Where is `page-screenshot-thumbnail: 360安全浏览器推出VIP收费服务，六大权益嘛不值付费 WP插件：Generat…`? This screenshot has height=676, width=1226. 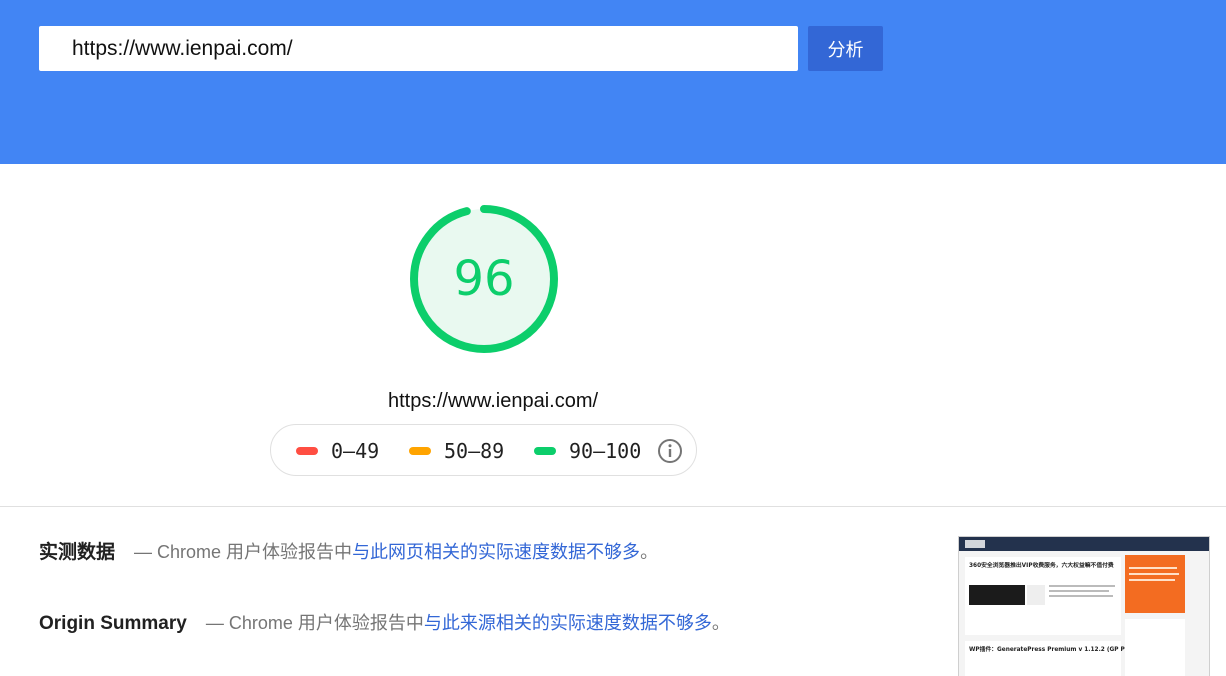
page-screenshot-thumbnail: 360安全浏览器推出VIP收费服务，六大权益嘛不值付费 WP插件：Generat… is located at coordinates (1084, 606).